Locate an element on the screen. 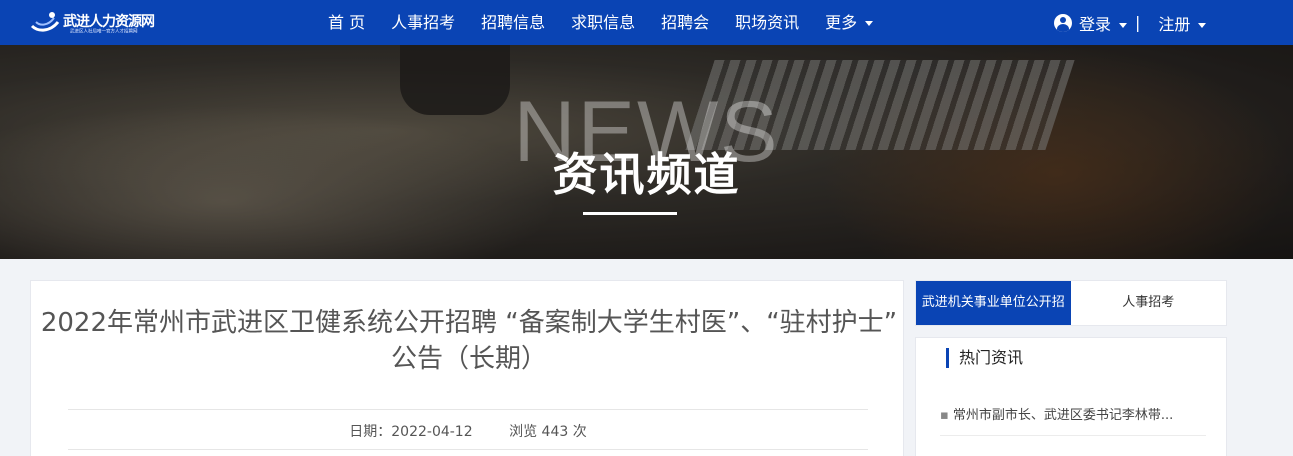 The image size is (1293, 456). article-meta: 日期：2022-04-12 浏览 443 次 is located at coordinates (468, 431).